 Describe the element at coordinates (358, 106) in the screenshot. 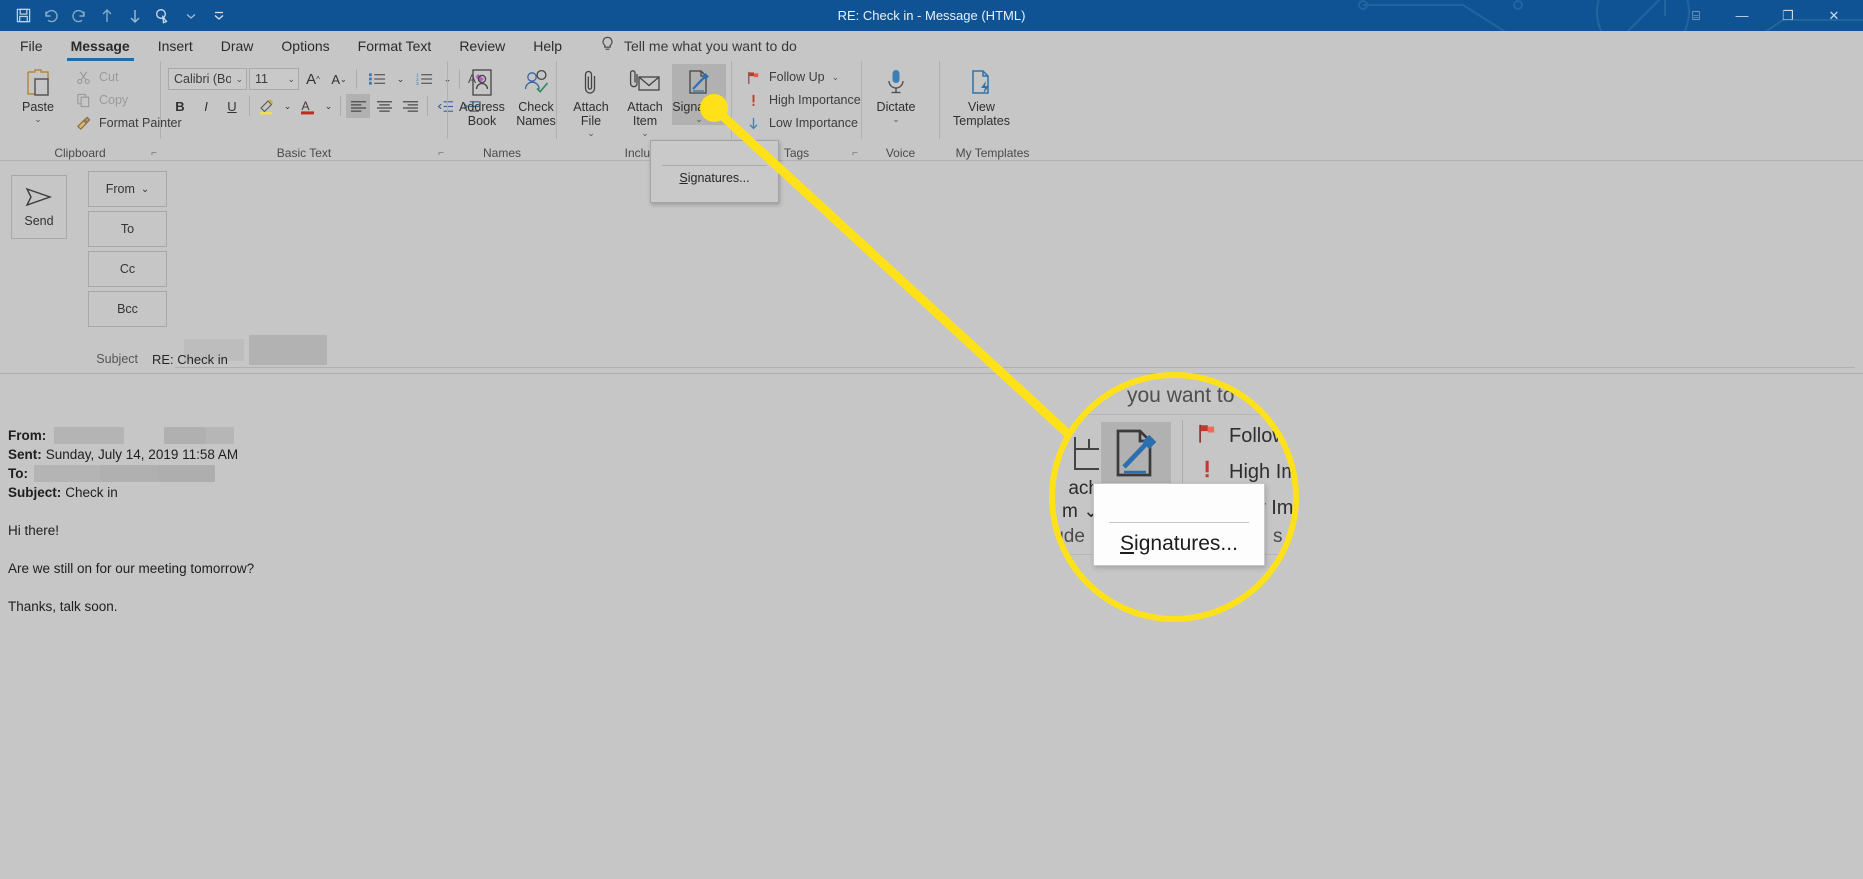

I see `align-left-button` at that location.